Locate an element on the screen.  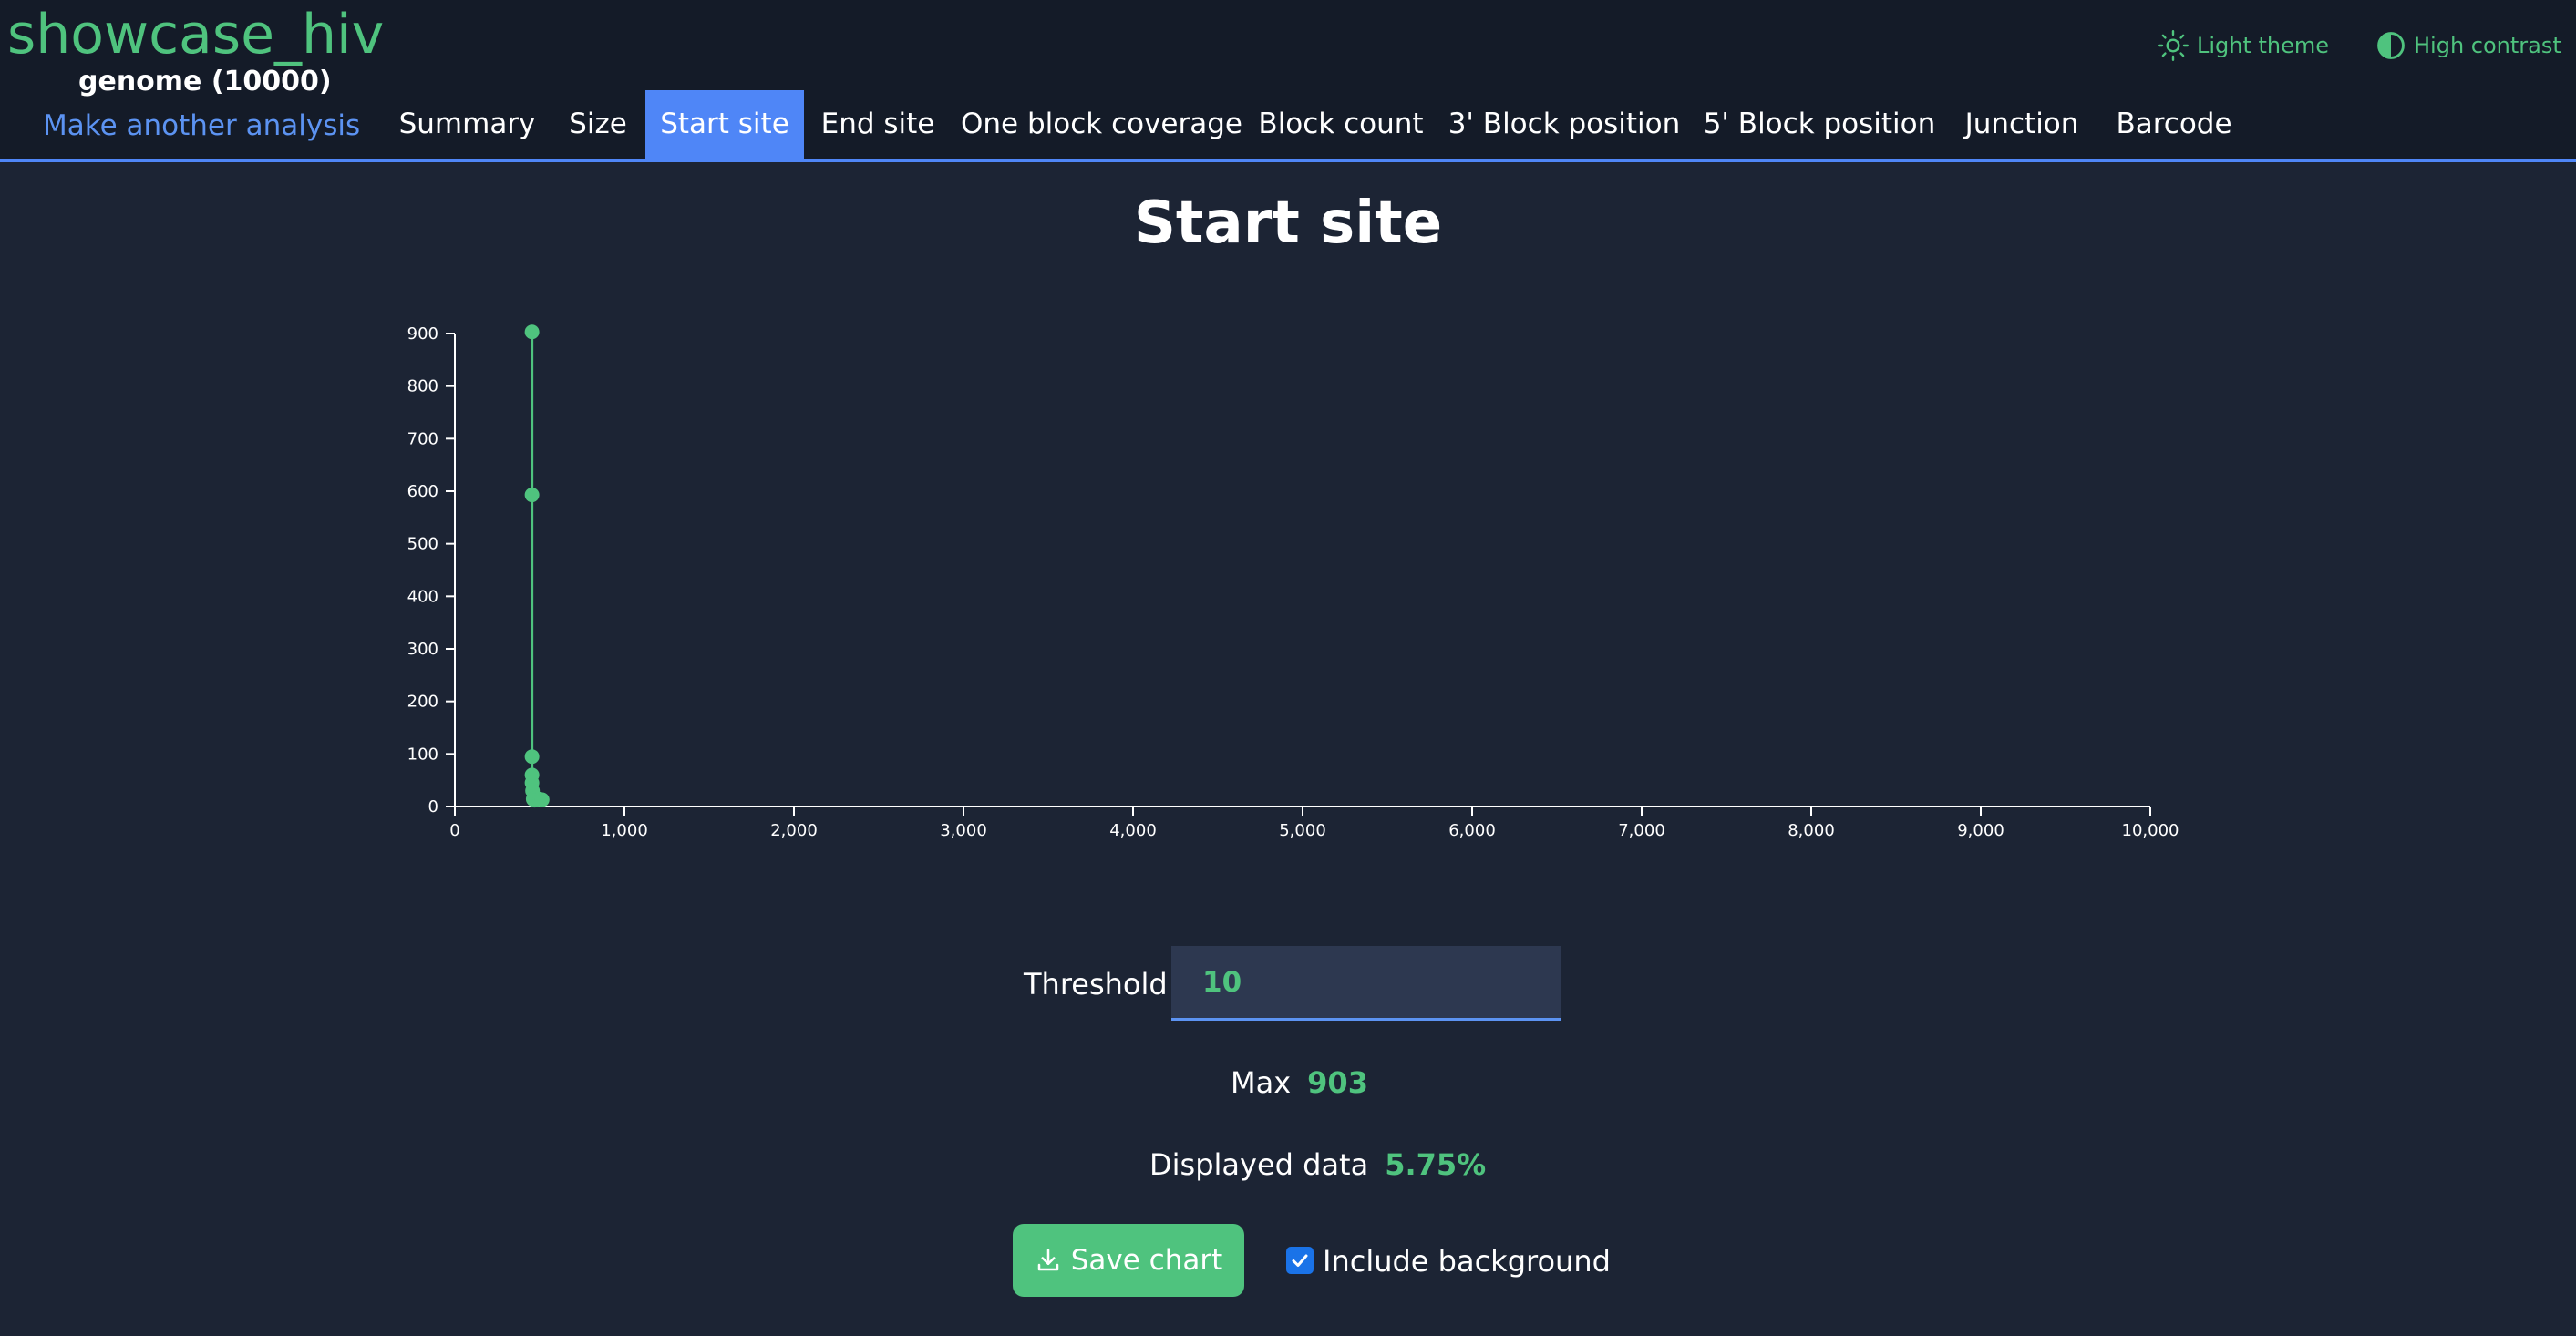
y-tick-label: 300 is located at coordinates (422, 649).